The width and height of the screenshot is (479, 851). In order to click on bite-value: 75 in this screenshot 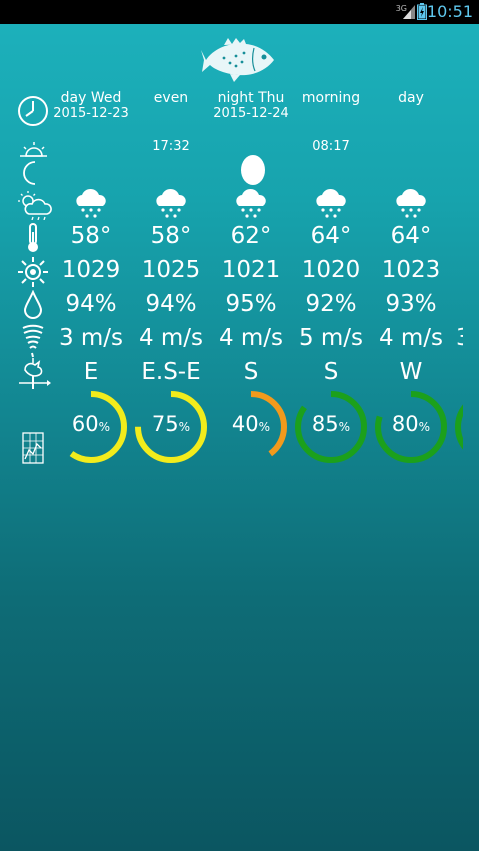, I will do `click(165, 424)`.